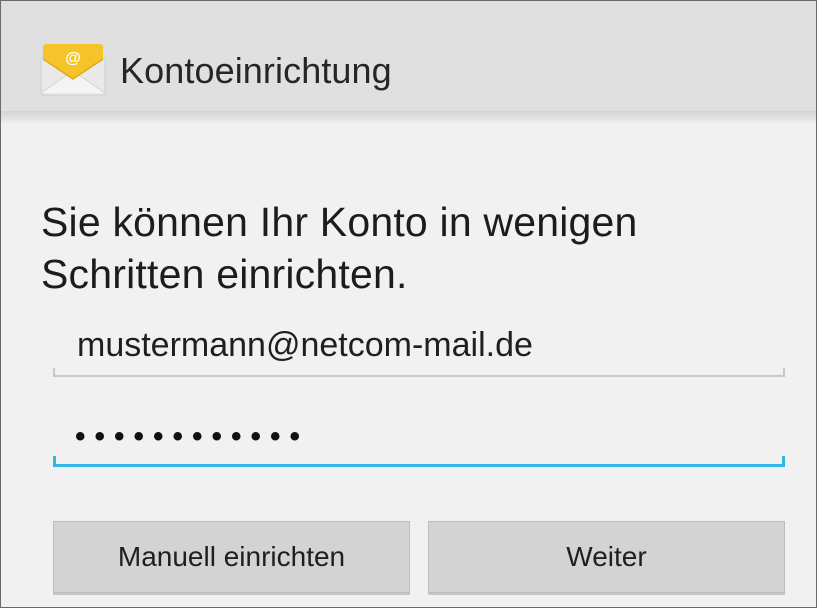  Describe the element at coordinates (192, 436) in the screenshot. I see `password-masked-value: ••••••••••••` at that location.